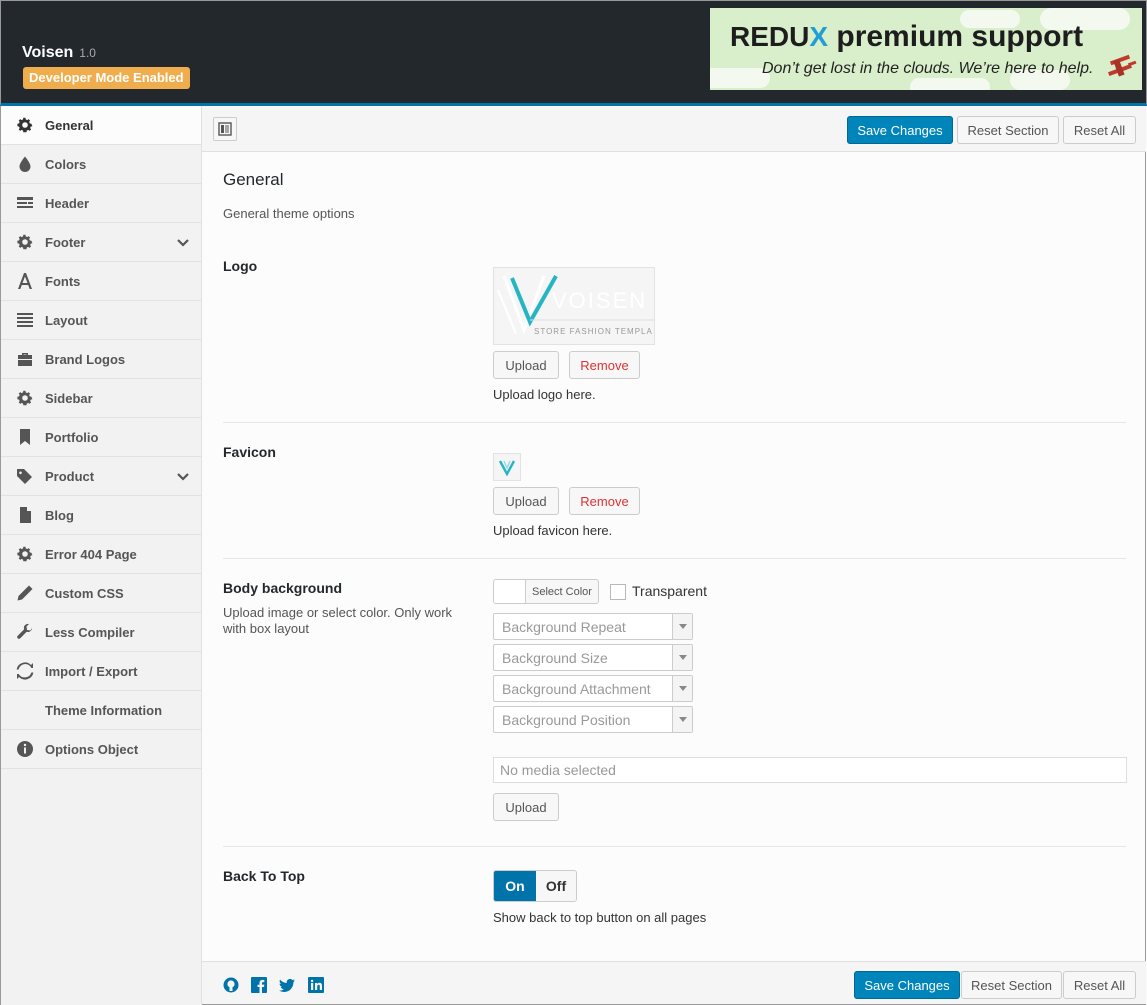  What do you see at coordinates (87, 53) in the screenshot?
I see `app-version: 1.0` at bounding box center [87, 53].